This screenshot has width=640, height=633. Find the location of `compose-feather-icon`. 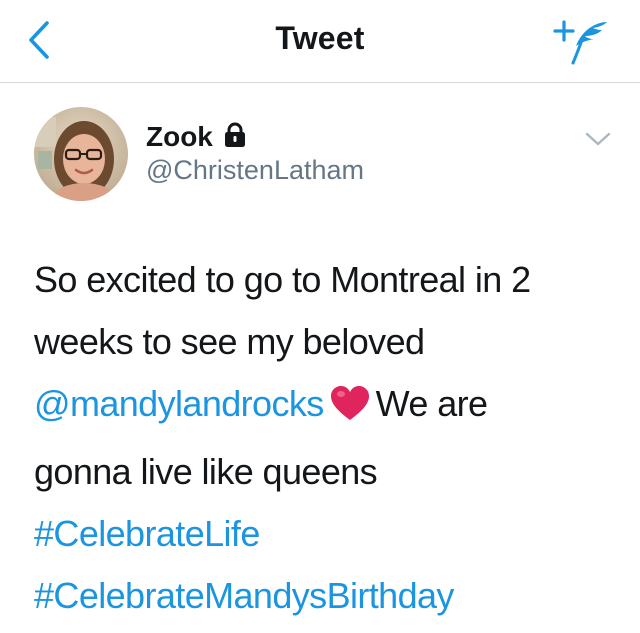

compose-feather-icon is located at coordinates (580, 42).